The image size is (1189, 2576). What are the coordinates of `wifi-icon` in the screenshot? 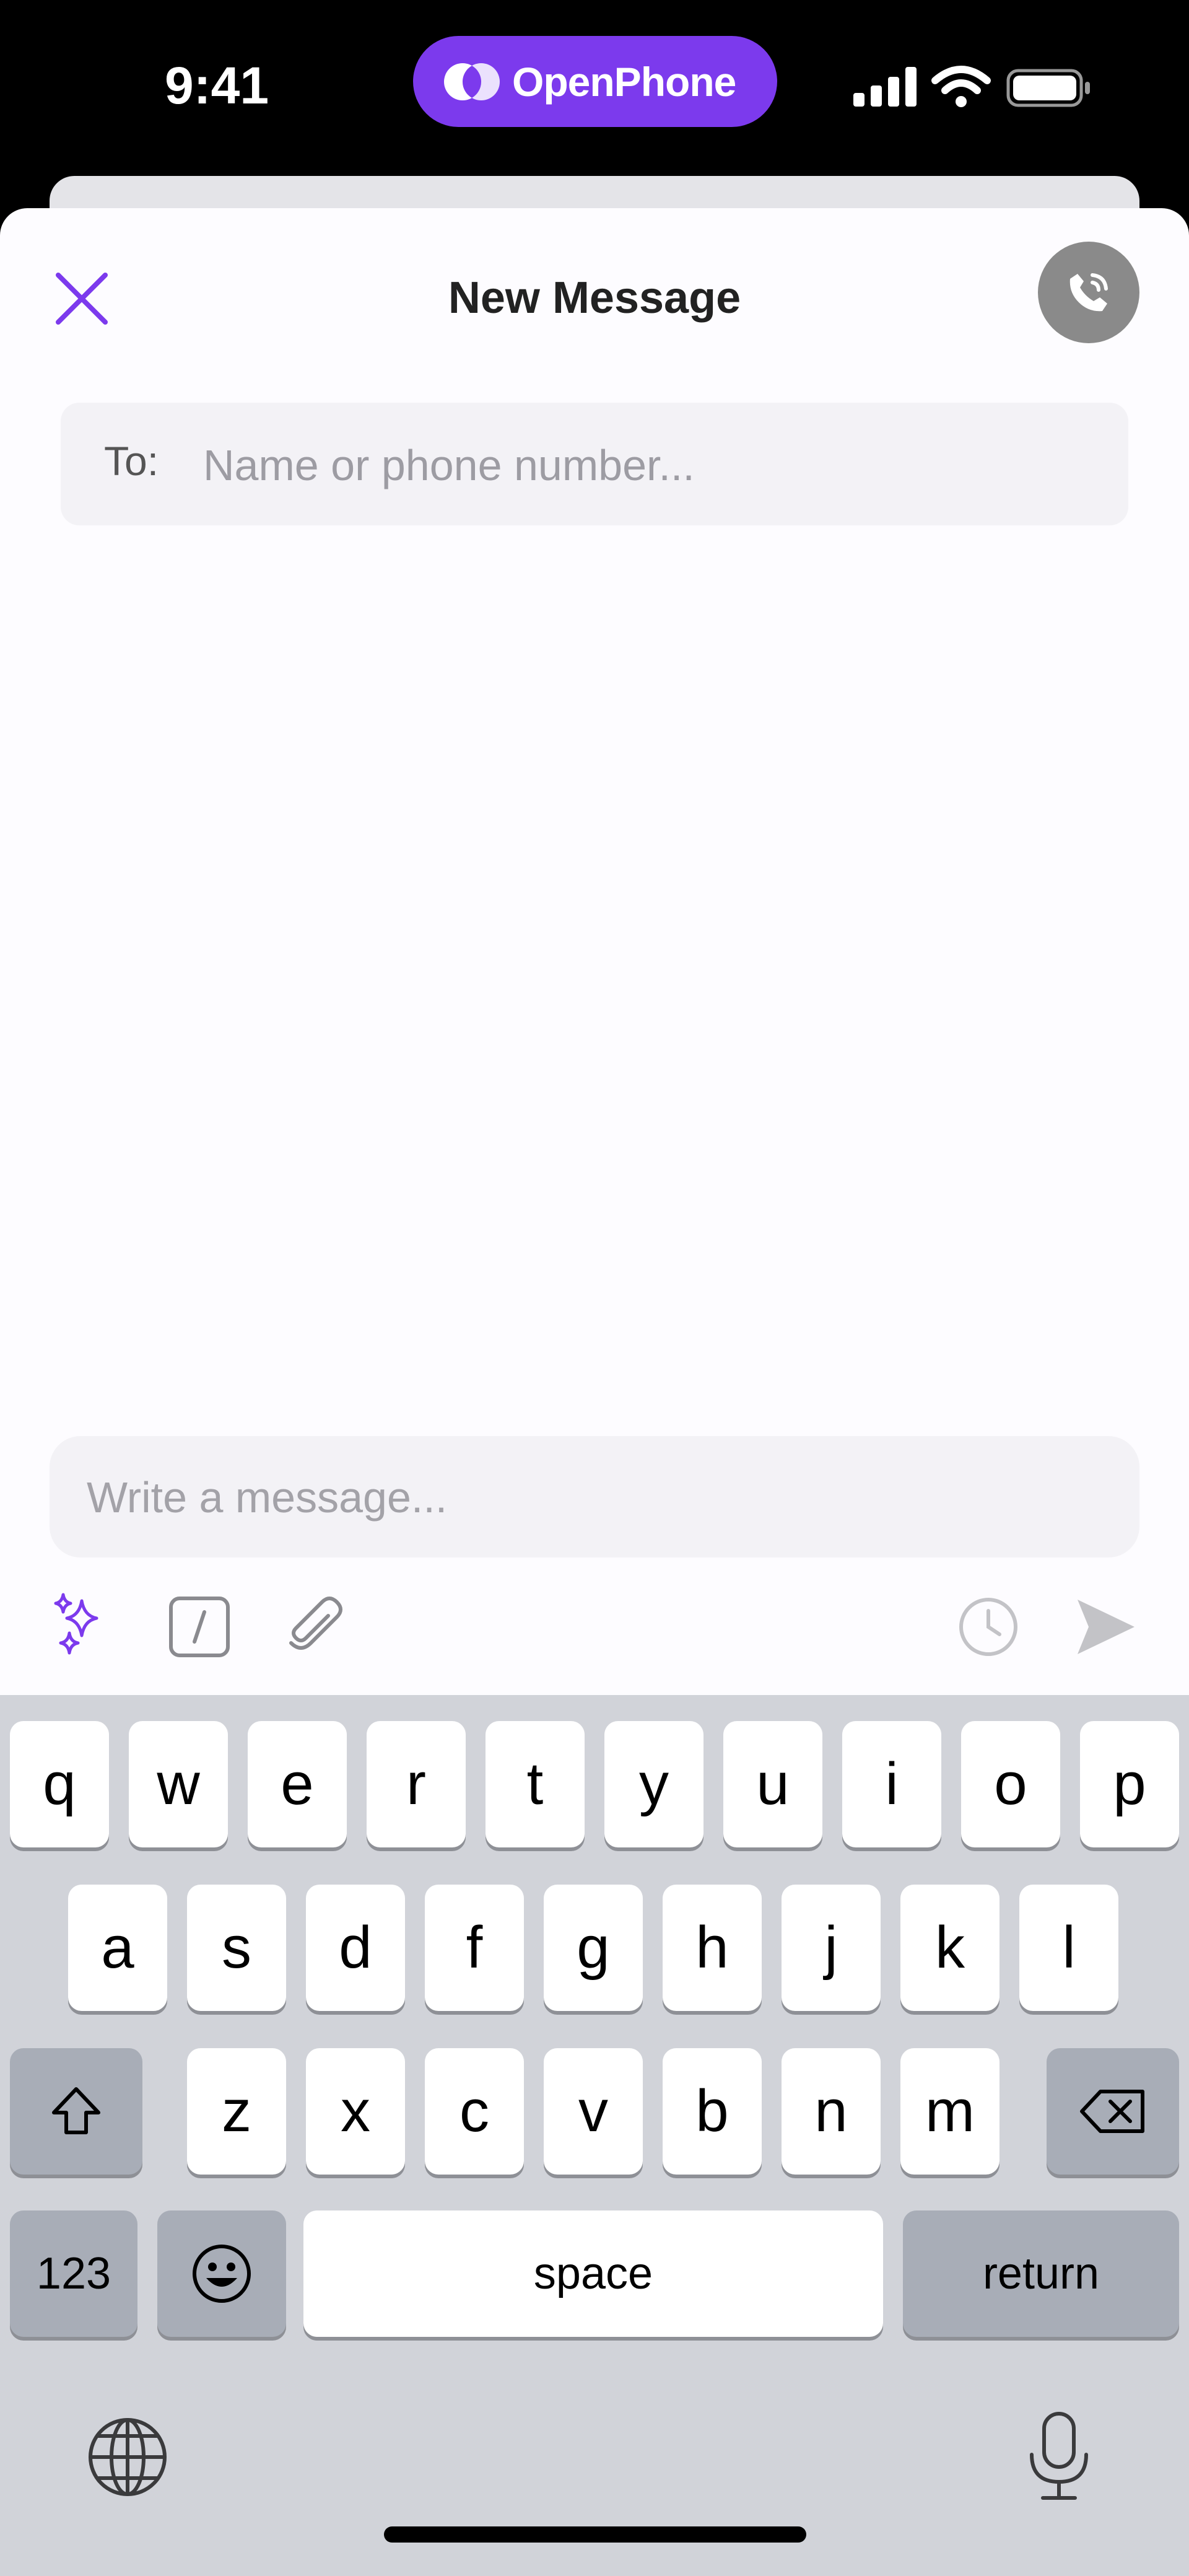 It's located at (961, 86).